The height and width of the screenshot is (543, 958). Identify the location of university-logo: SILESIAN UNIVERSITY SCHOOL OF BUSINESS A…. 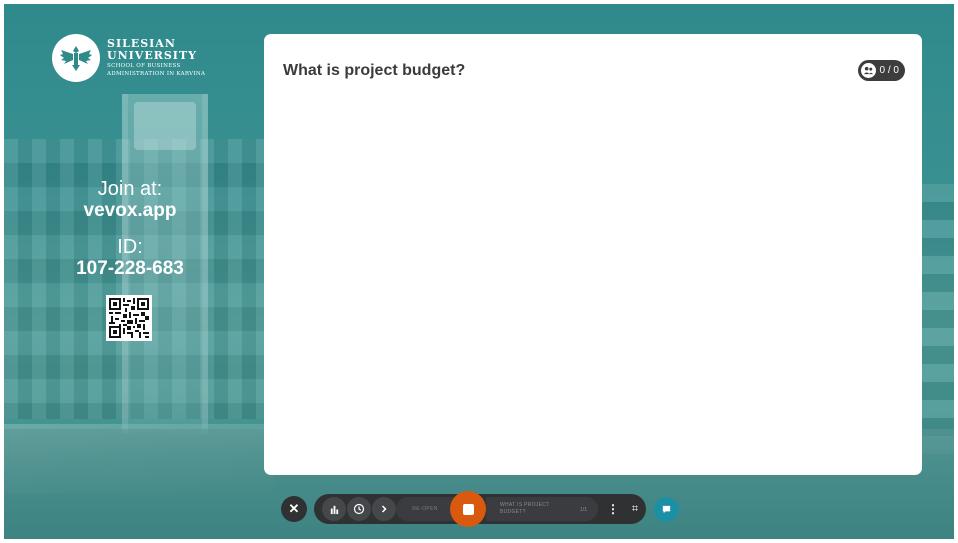
(128, 58).